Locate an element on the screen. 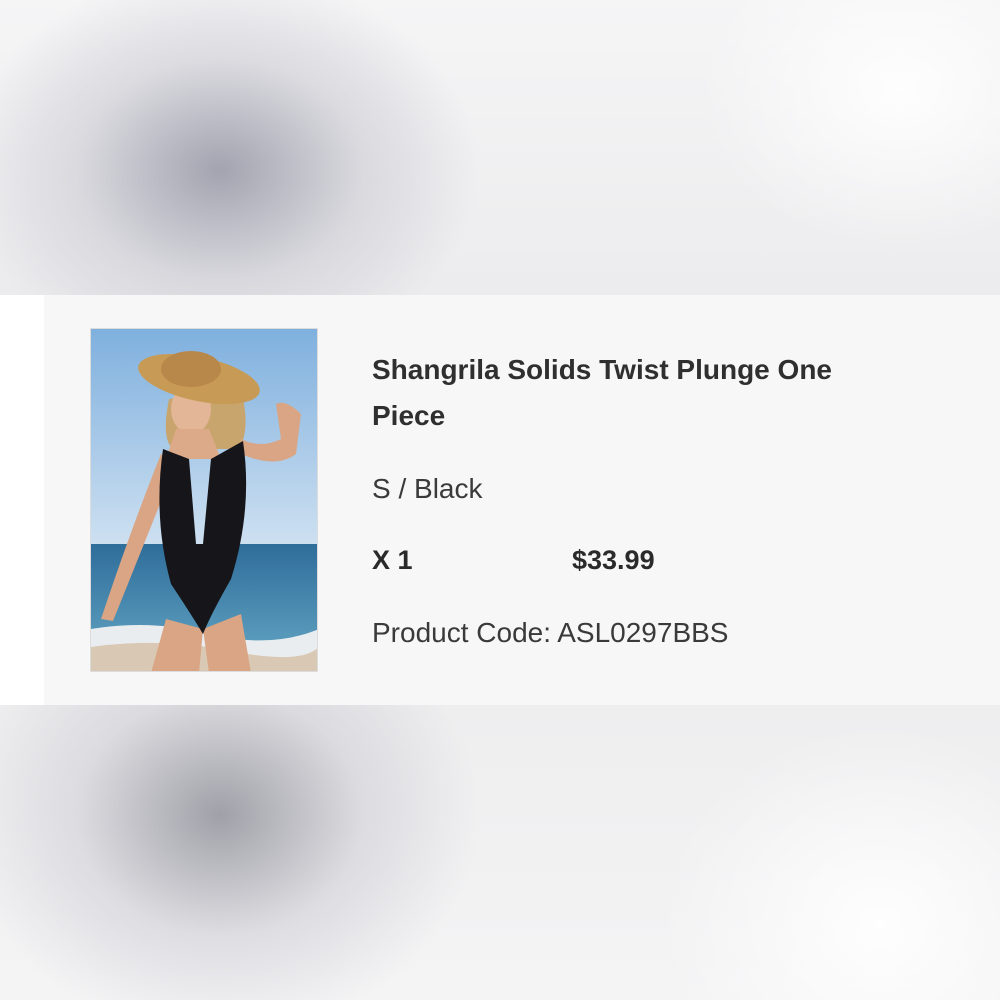  product-variant: S / Black is located at coordinates (427, 488).